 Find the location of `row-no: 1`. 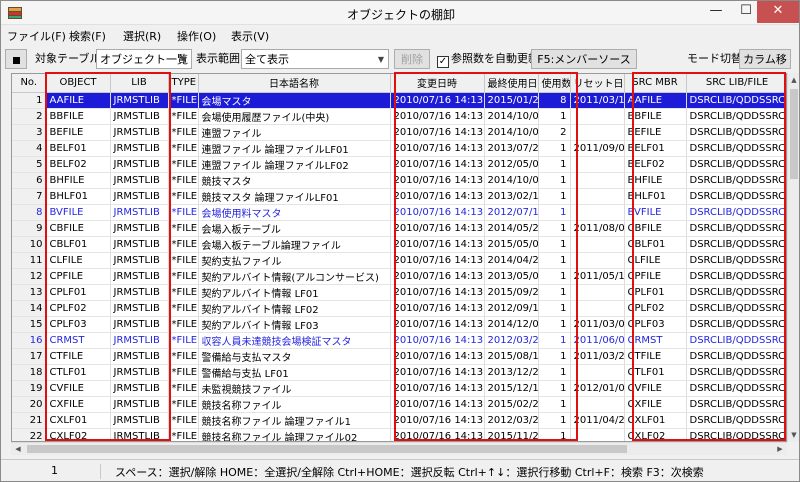

row-no: 1 is located at coordinates (29, 100).